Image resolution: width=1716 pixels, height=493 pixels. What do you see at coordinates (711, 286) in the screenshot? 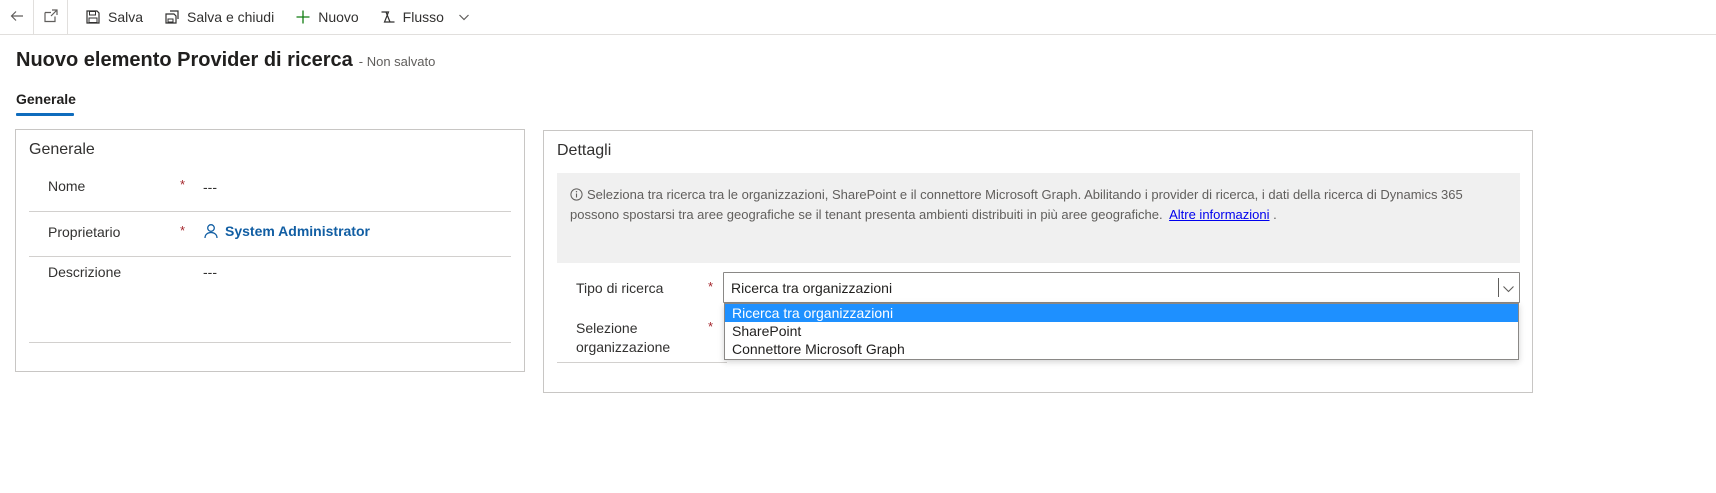
I see `search-type-required-marker: *` at bounding box center [711, 286].